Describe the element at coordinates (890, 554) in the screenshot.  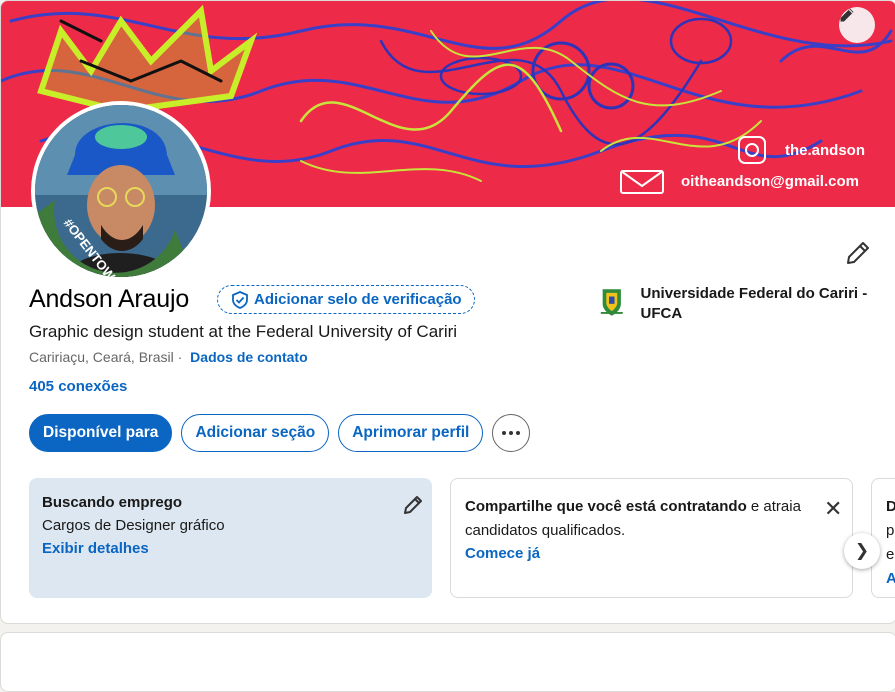
I see `peek-line-3: e` at that location.